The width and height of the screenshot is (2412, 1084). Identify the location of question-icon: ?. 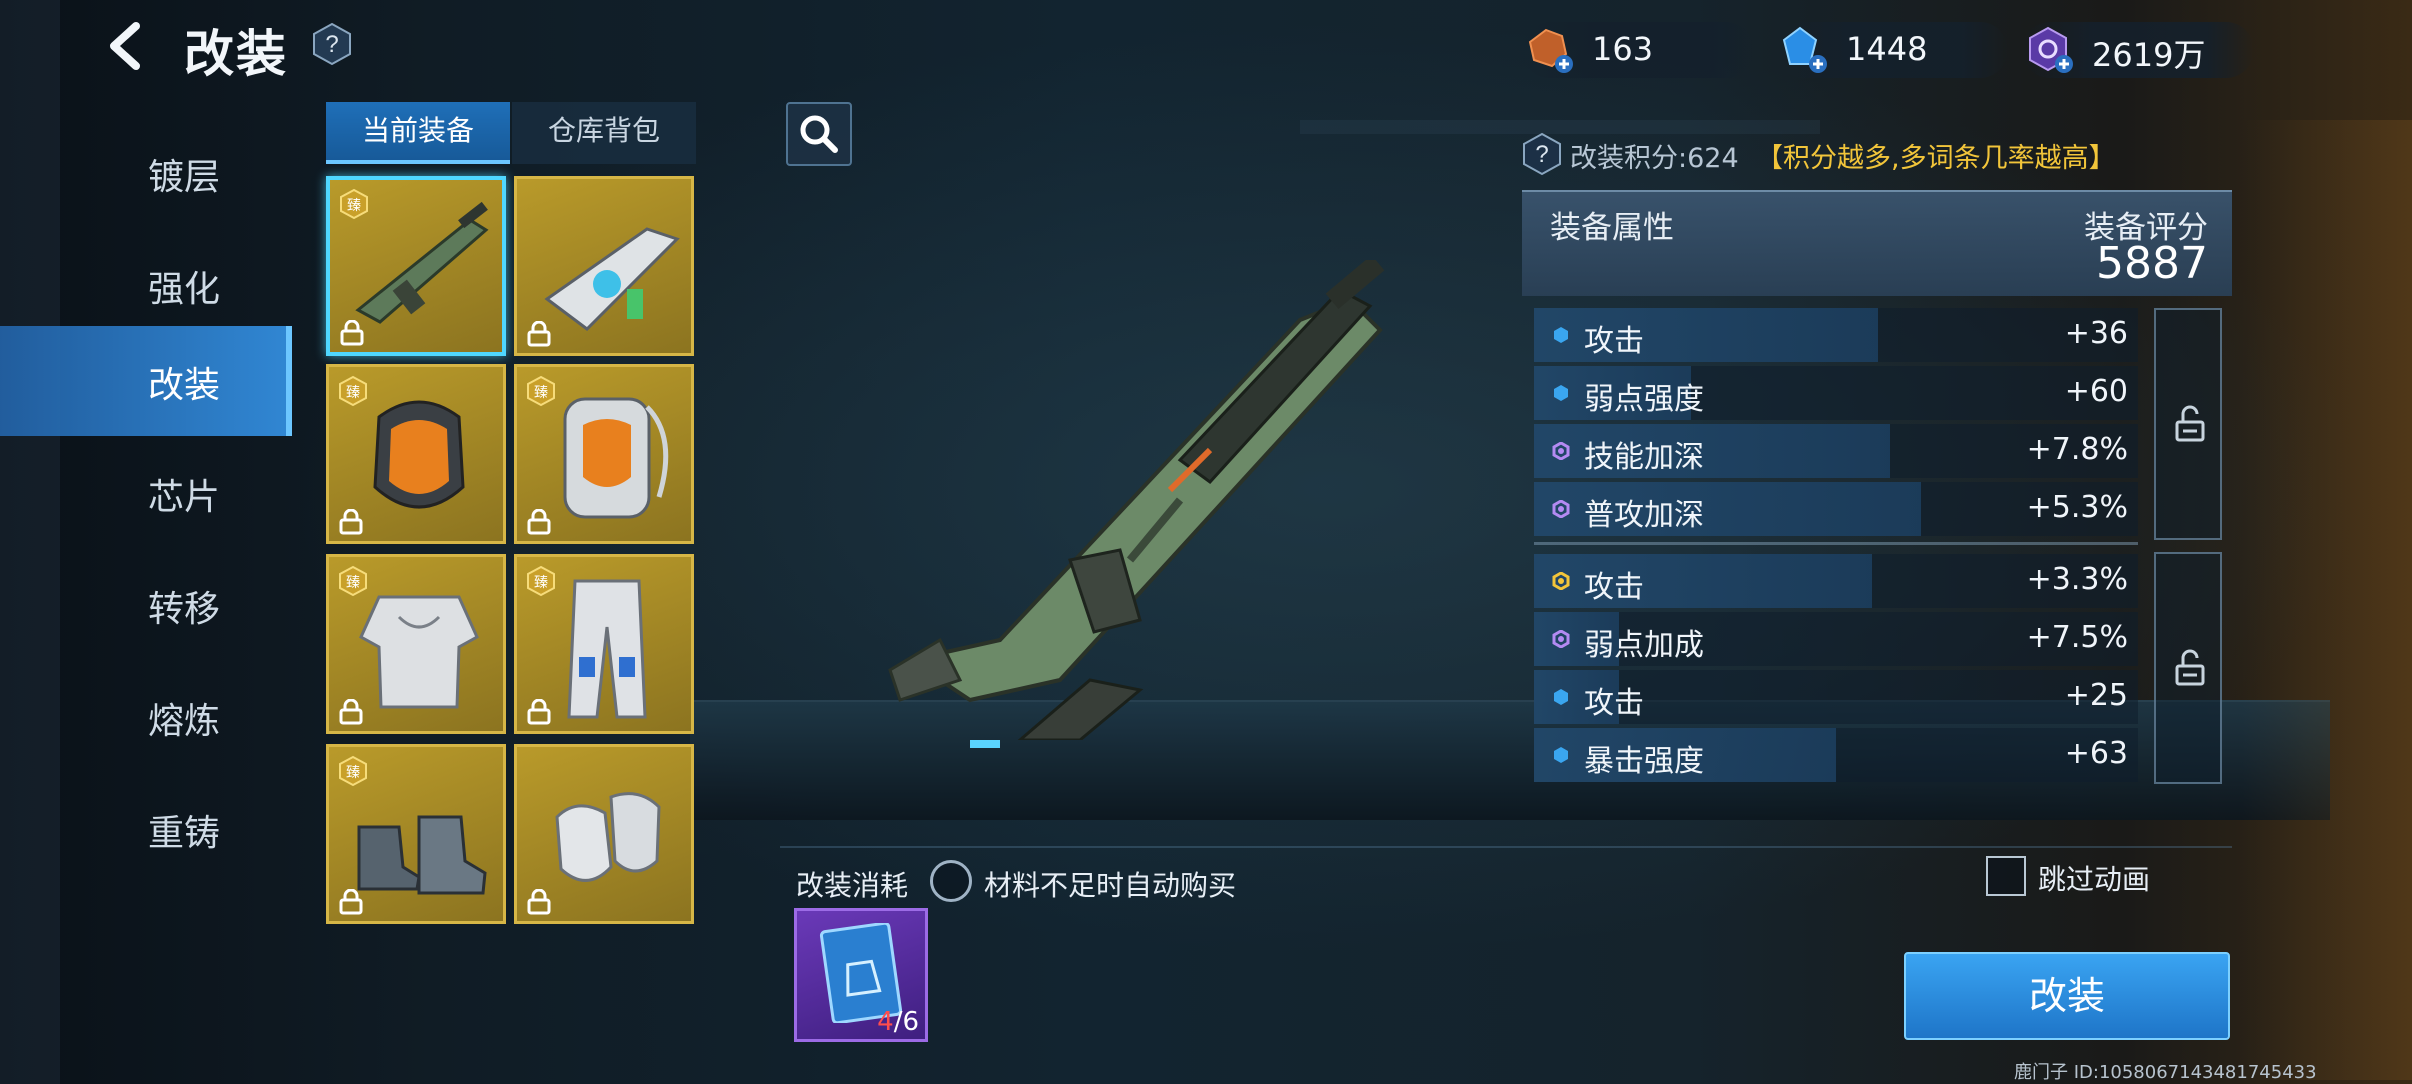
(1542, 154).